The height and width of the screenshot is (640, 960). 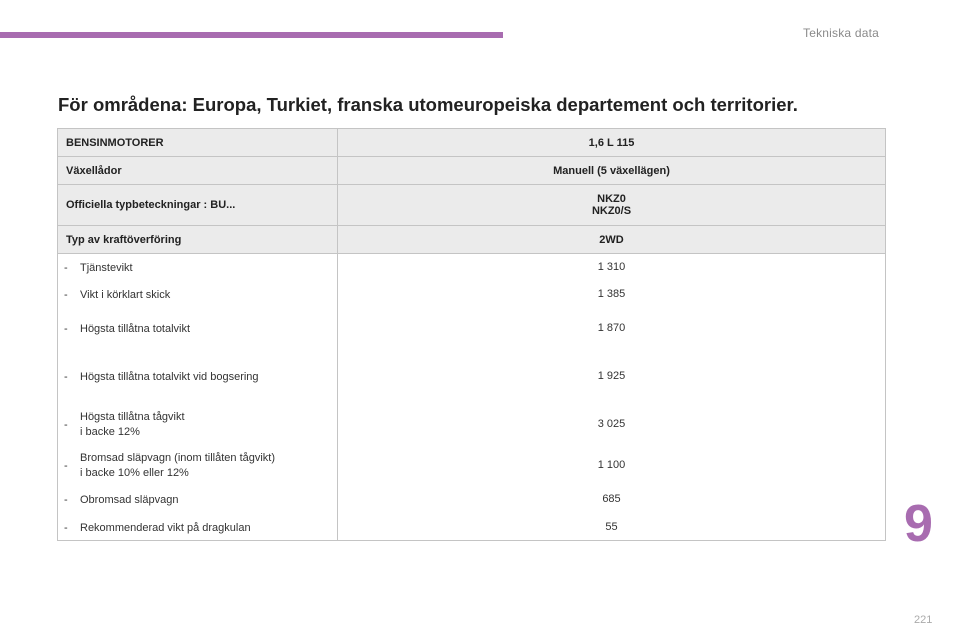 I want to click on type-values: NKZ0 NKZ0/S, so click(x=611, y=205).